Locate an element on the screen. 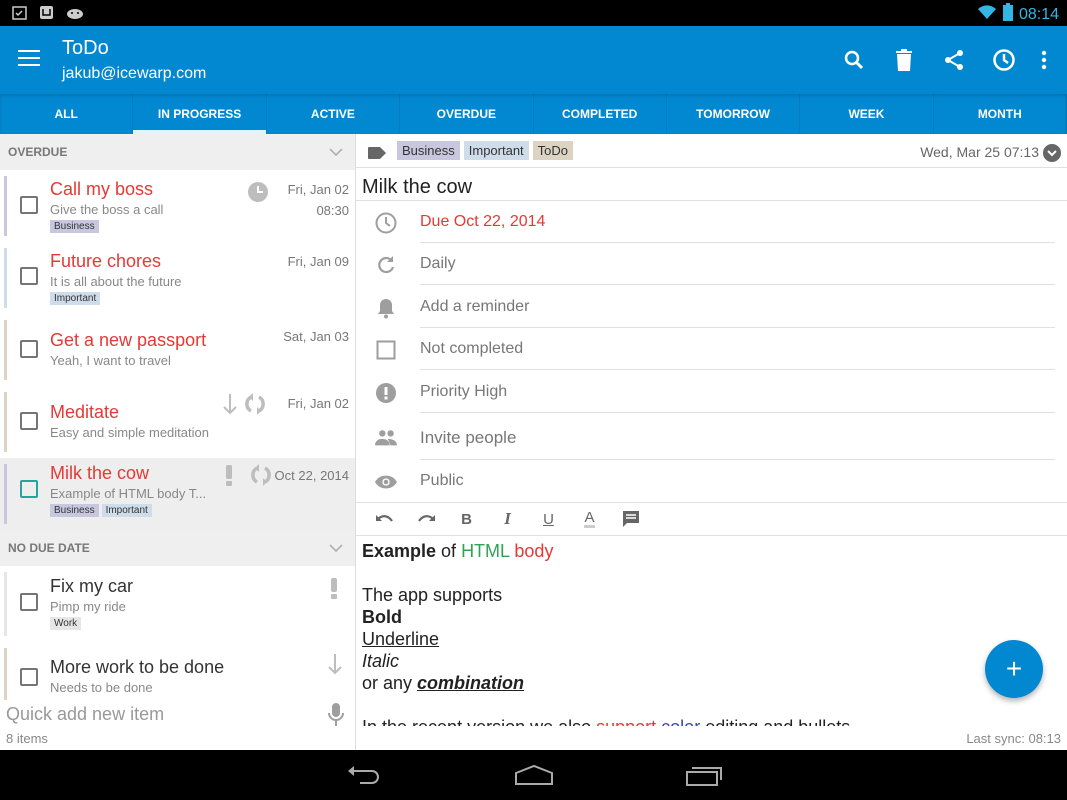 This screenshot has height=800, width=1067. list-item: Fix my car Pimp my ride Work is located at coordinates (177, 604).